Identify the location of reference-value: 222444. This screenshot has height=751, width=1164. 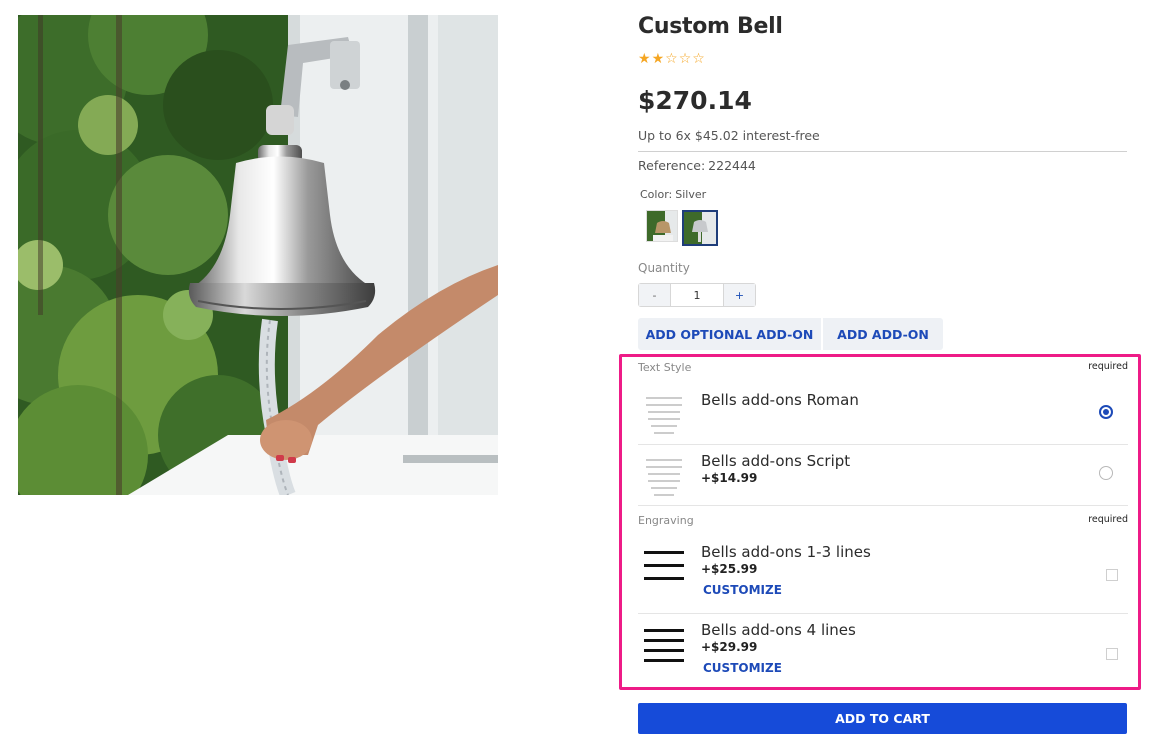
(732, 165).